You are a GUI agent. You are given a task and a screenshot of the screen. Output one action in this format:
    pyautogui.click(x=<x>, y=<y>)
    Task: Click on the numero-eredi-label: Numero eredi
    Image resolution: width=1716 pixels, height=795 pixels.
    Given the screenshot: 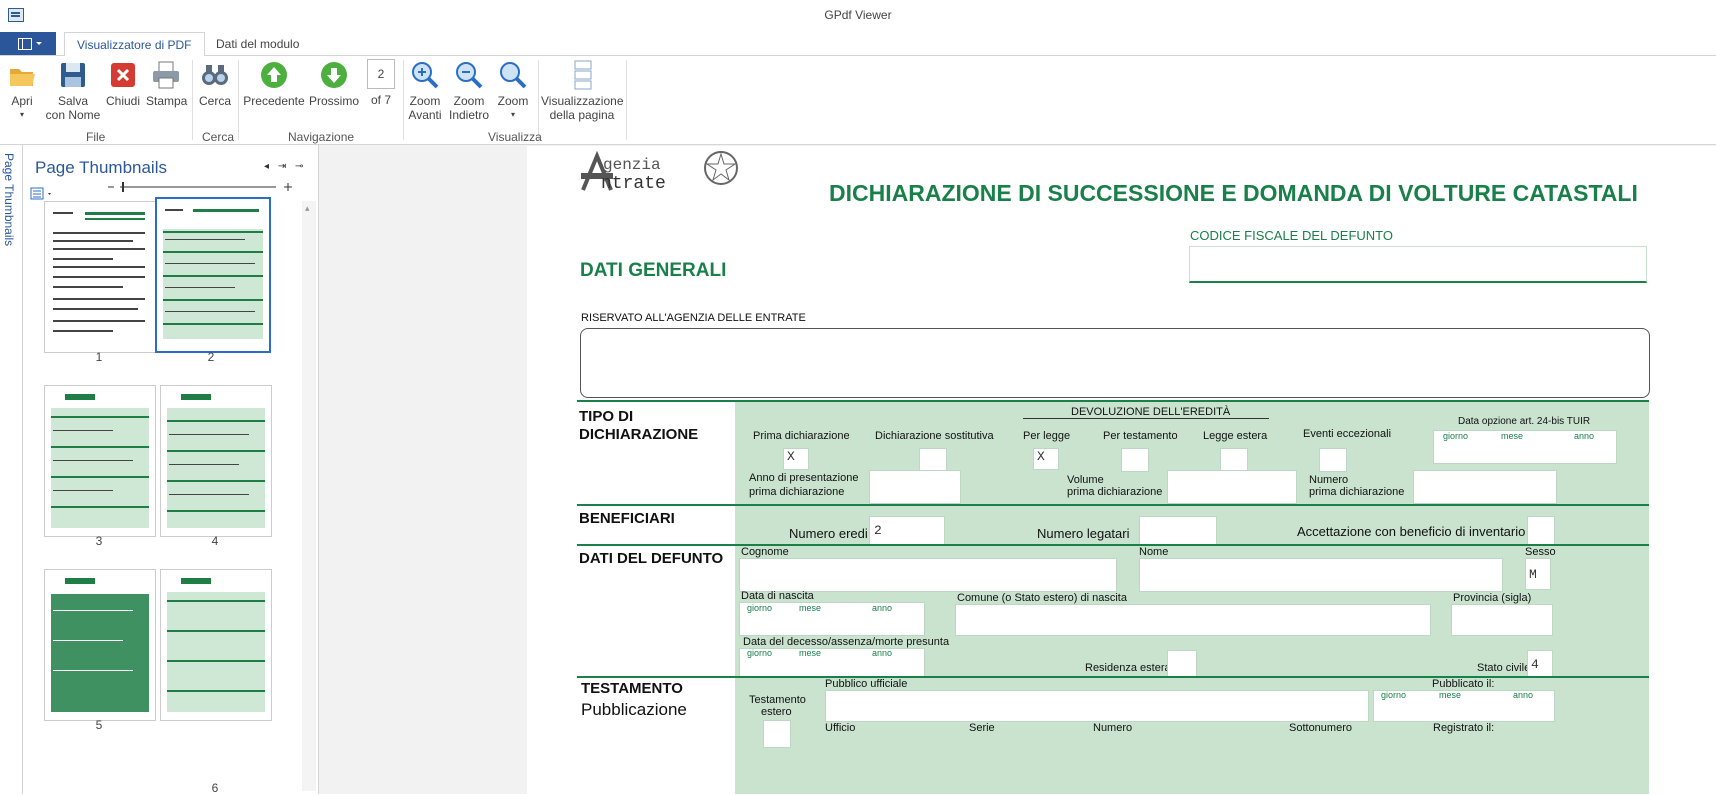 What is the action you would take?
    pyautogui.click(x=828, y=533)
    